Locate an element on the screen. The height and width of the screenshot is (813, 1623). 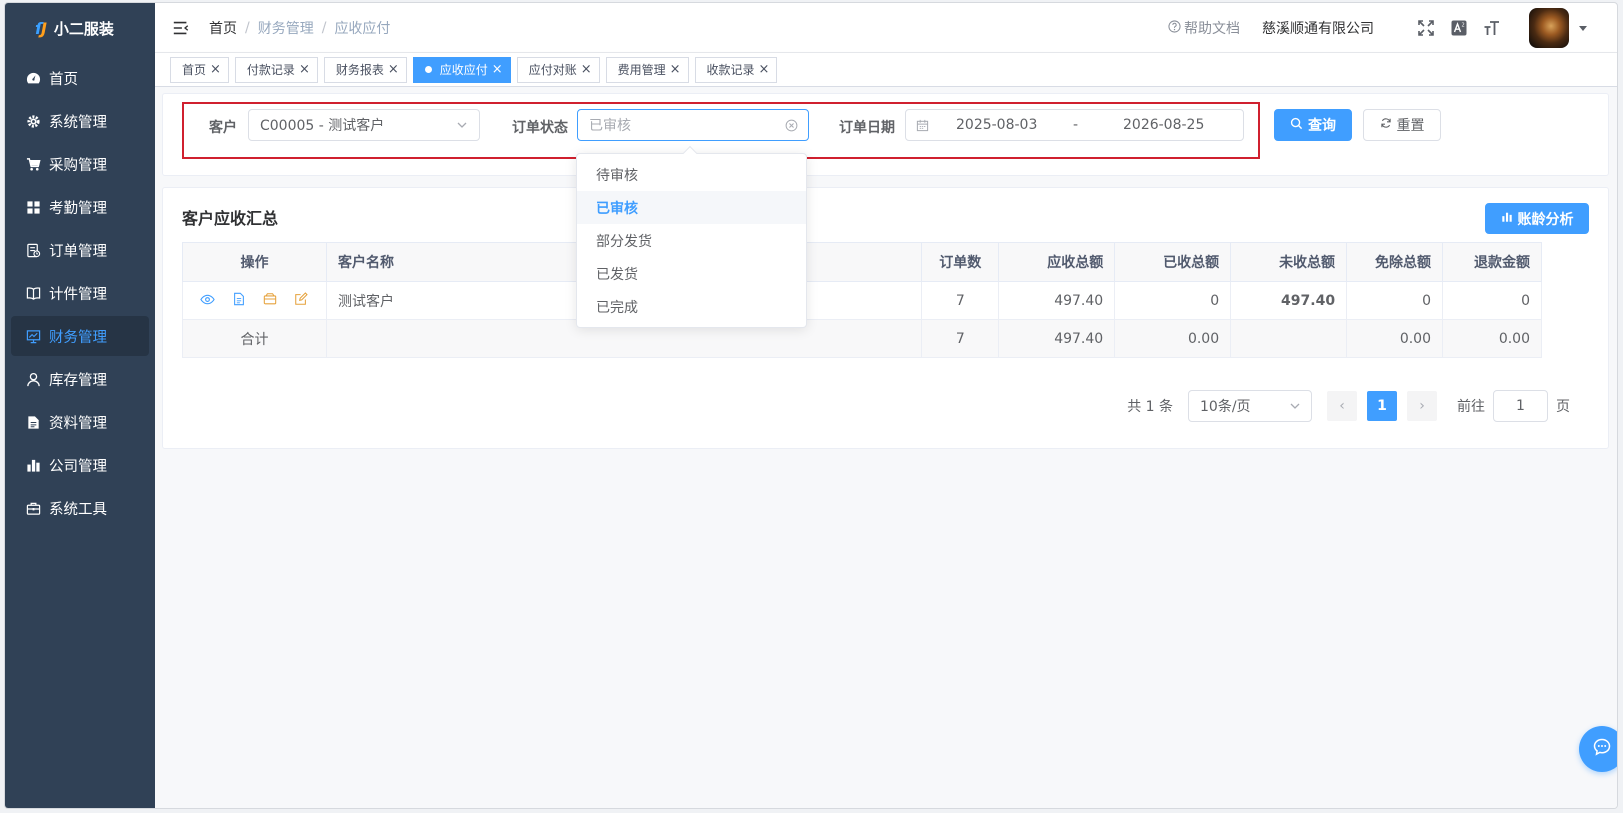
chat-support-button is located at coordinates (1598, 749).